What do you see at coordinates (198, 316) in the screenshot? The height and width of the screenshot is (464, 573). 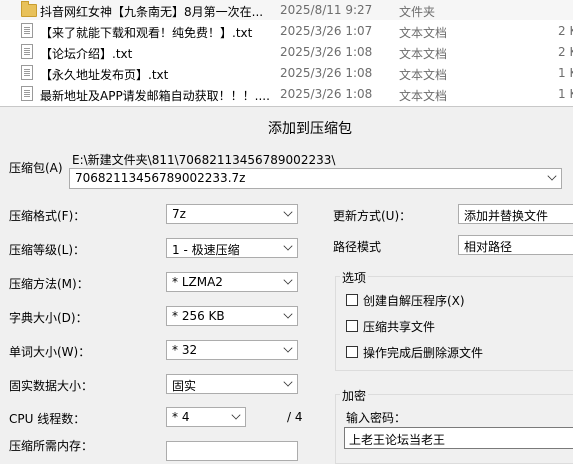 I see `dictionary-size-value: * 256 KB` at bounding box center [198, 316].